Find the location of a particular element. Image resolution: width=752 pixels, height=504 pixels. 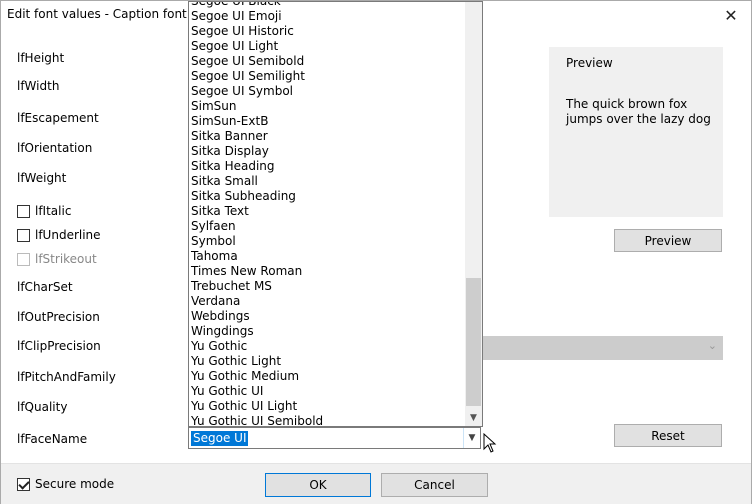

font-list-item: Yu Gothic is located at coordinates (219, 346).